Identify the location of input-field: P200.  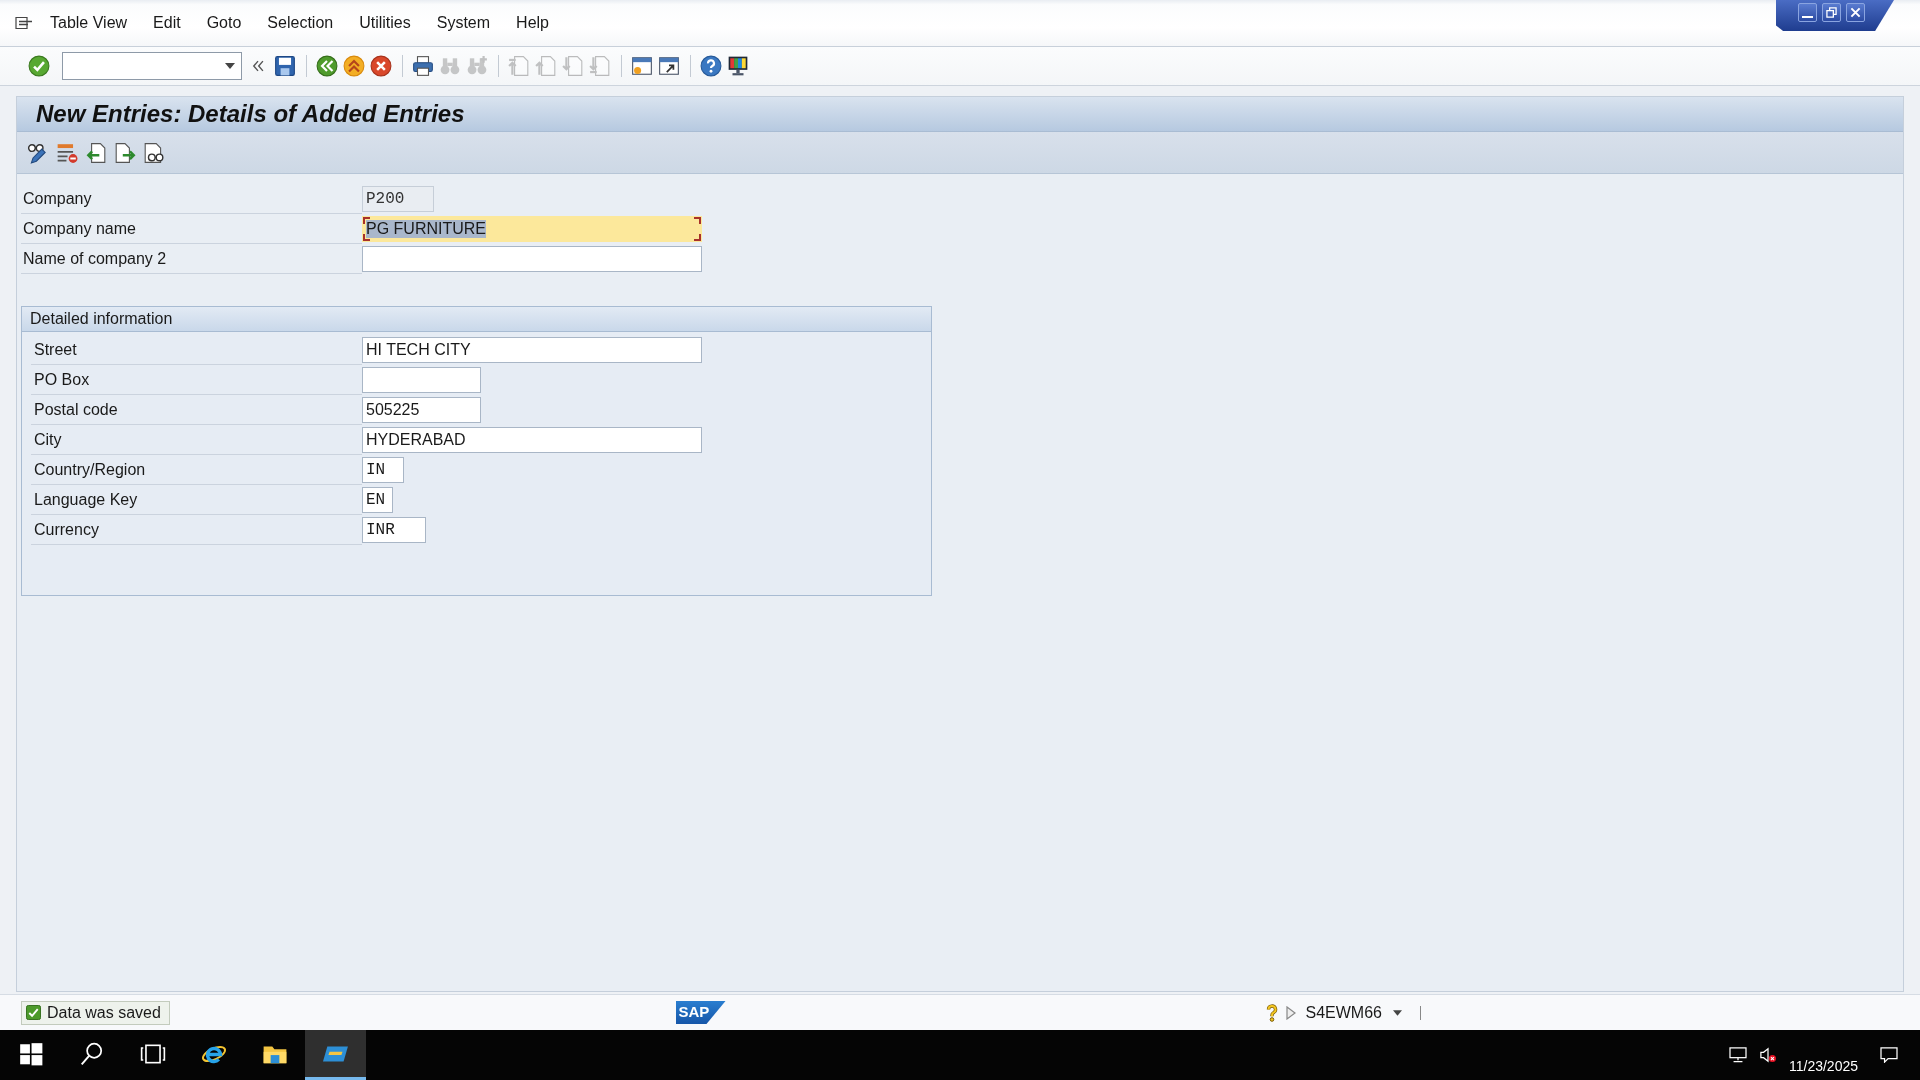
(398, 199).